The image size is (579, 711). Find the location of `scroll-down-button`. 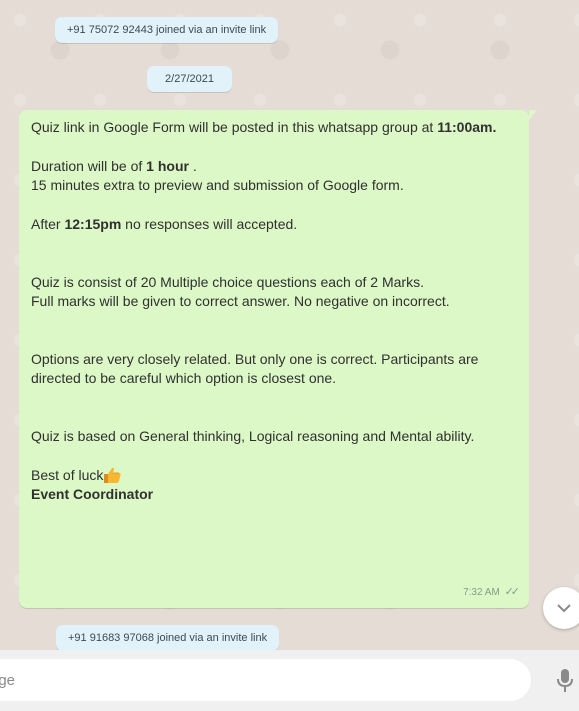

scroll-down-button is located at coordinates (561, 608).